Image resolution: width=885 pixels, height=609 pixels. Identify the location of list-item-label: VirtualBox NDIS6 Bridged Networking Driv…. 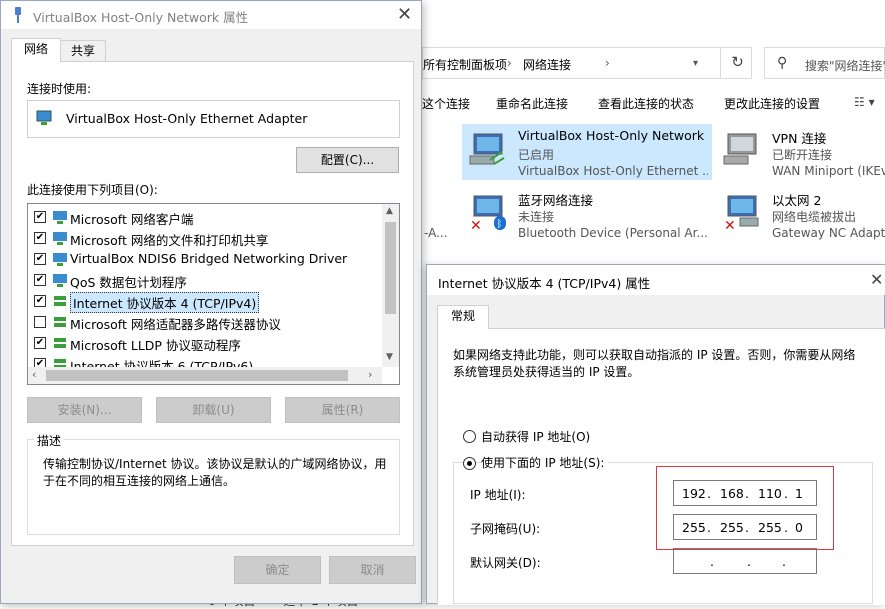
(209, 258).